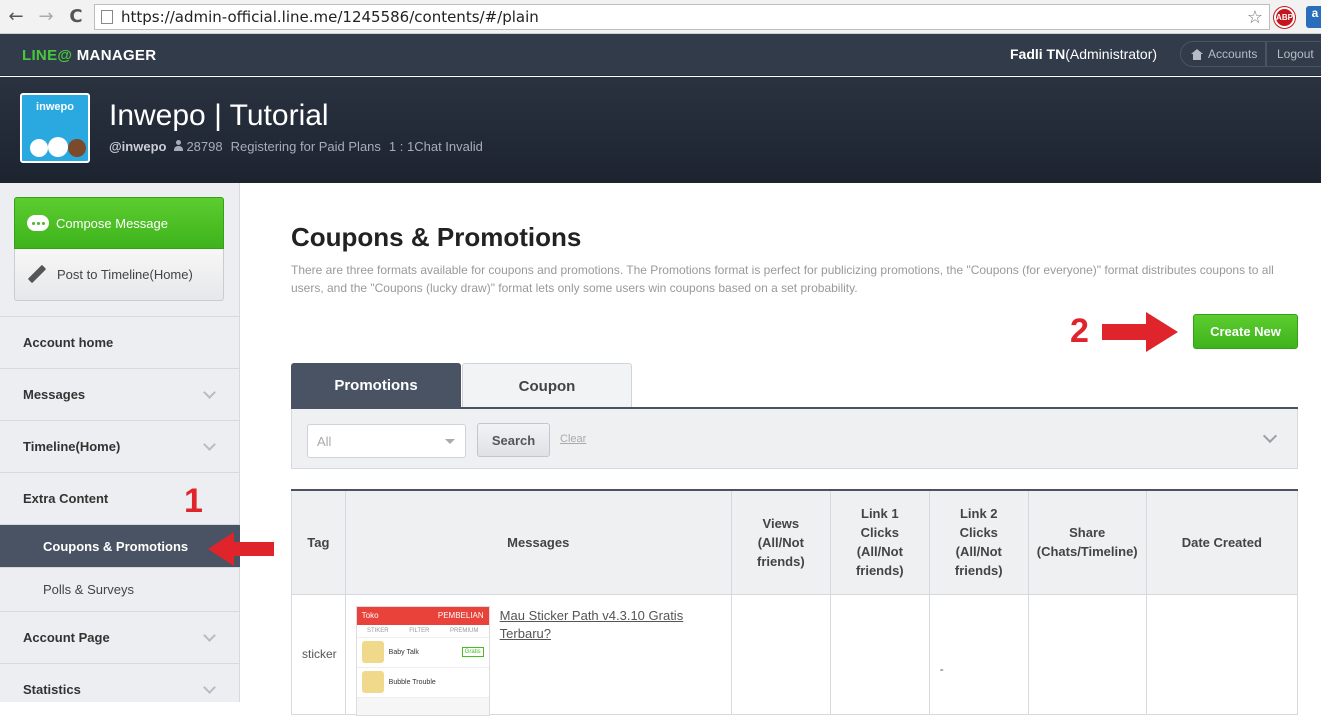 Image resolution: width=1321 pixels, height=716 pixels. I want to click on account-handle: @inwepo, so click(138, 146).